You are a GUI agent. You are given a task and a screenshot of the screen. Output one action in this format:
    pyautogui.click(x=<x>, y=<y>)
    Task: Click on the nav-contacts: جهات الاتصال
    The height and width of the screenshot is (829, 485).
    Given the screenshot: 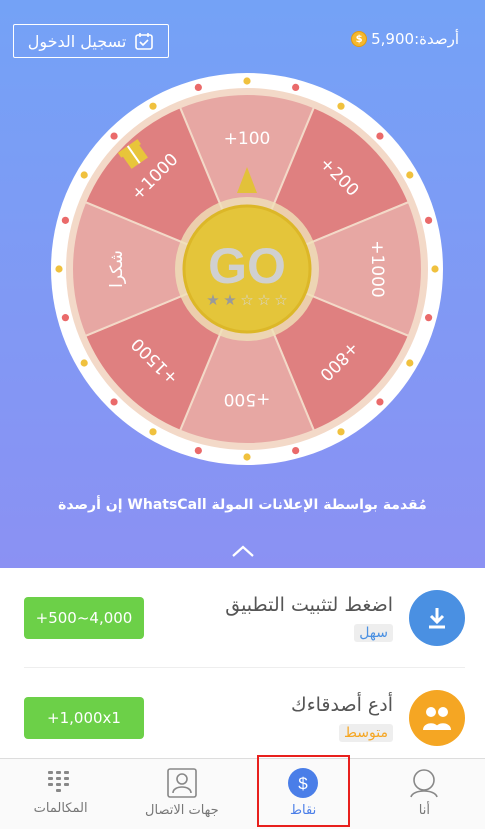 What is the action you would take?
    pyautogui.click(x=181, y=794)
    